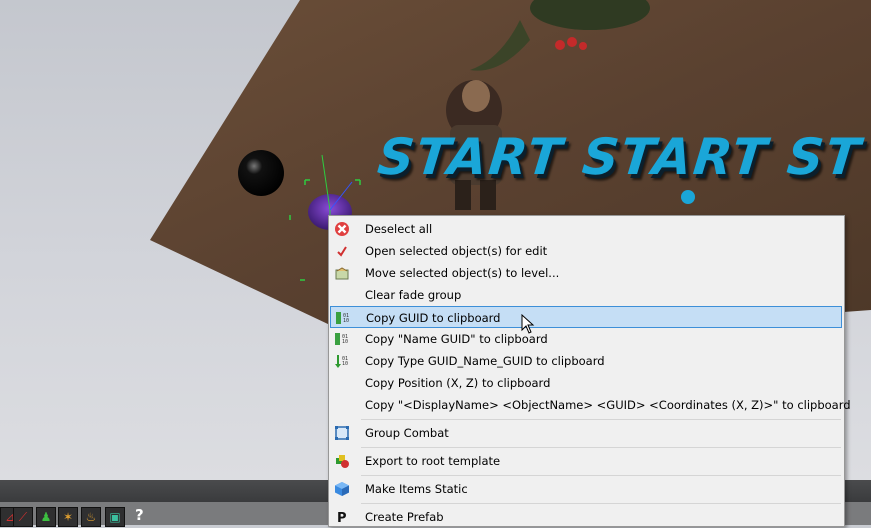  Describe the element at coordinates (23, 517) in the screenshot. I see `tool-graph-icon: ⟋` at that location.